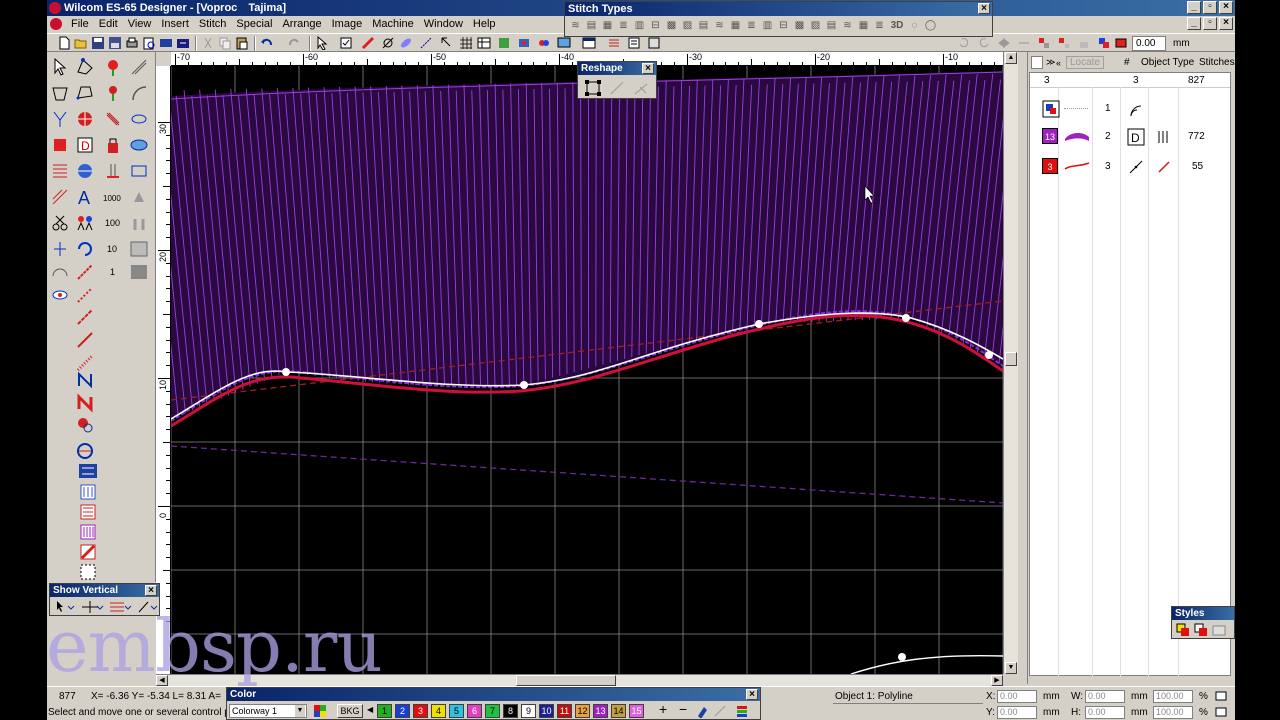 This screenshot has height=720, width=1280. I want to click on doc-minimize-button: _, so click(1194, 23).